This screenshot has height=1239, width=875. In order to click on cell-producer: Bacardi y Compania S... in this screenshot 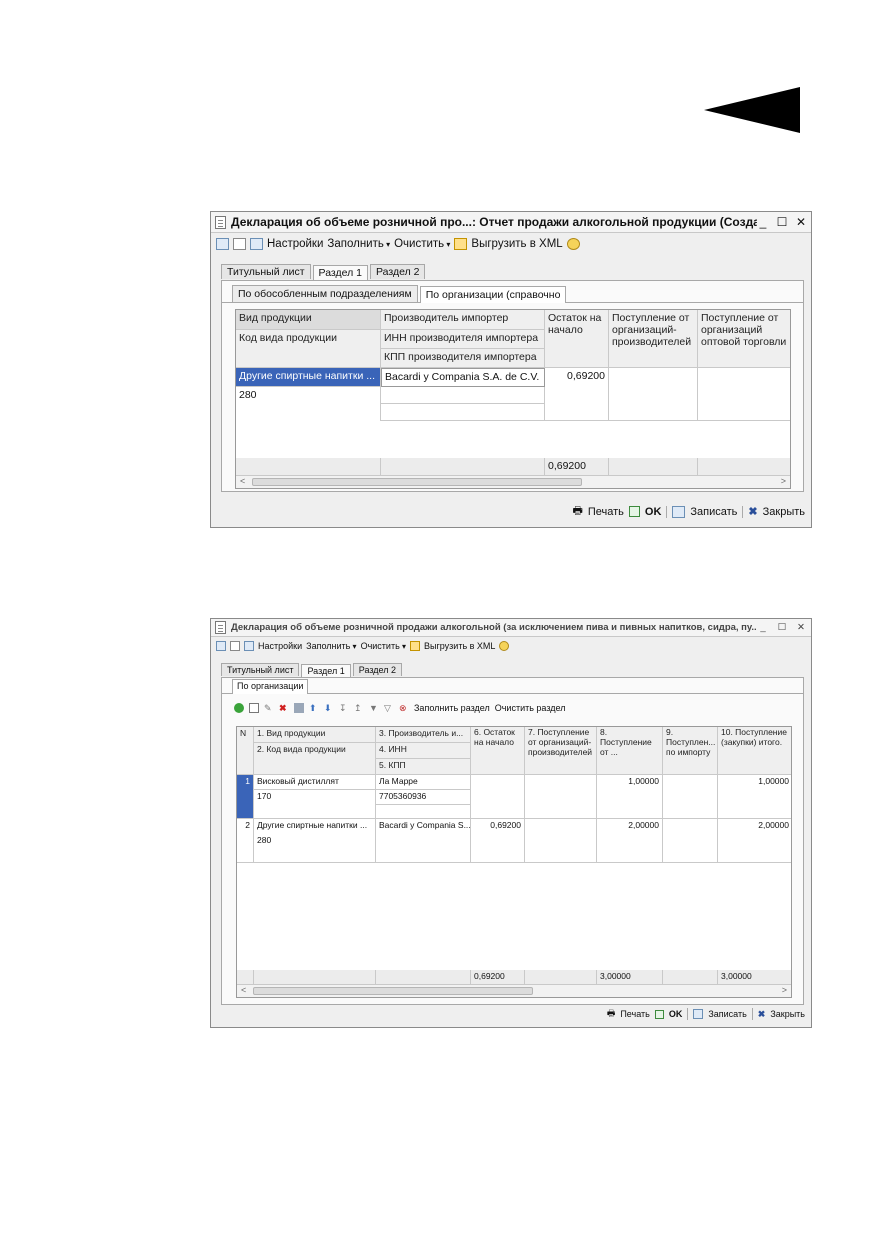, I will do `click(423, 841)`.